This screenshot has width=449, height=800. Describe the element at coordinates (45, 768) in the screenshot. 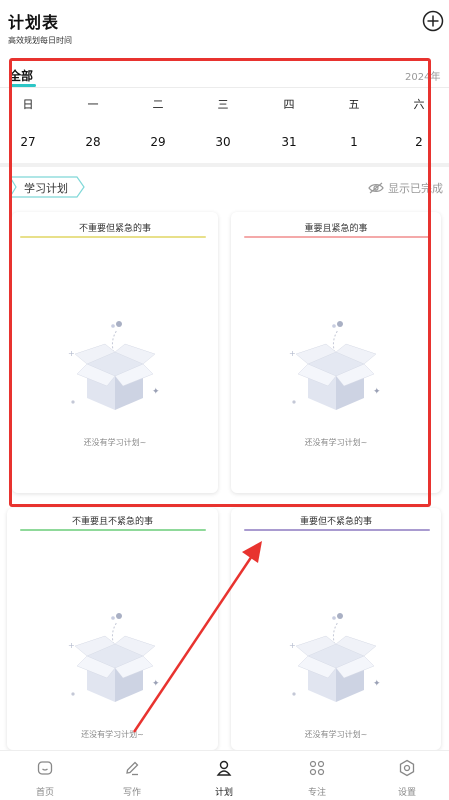

I see `home-icon` at that location.